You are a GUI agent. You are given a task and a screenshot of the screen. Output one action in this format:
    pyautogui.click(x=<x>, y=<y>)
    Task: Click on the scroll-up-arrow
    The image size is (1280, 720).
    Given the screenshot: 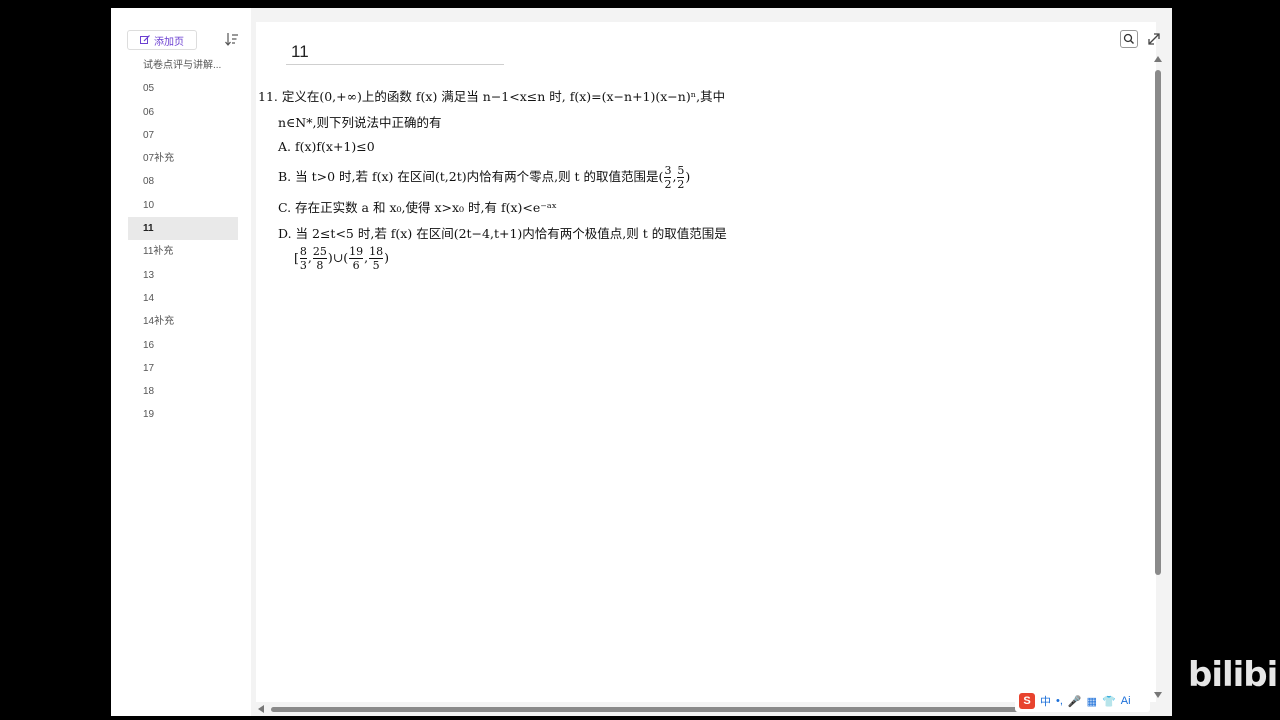 What is the action you would take?
    pyautogui.click(x=1158, y=59)
    